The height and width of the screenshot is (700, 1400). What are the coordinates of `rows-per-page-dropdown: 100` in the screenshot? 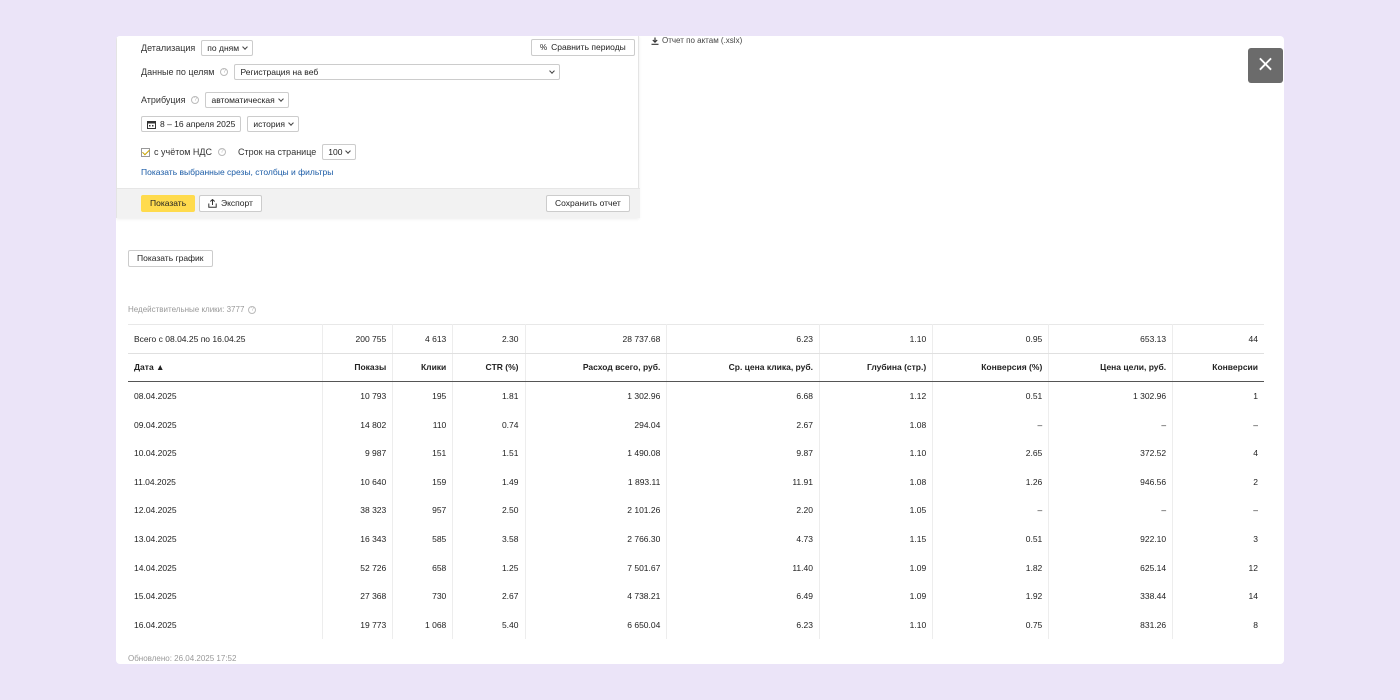 It's located at (339, 152).